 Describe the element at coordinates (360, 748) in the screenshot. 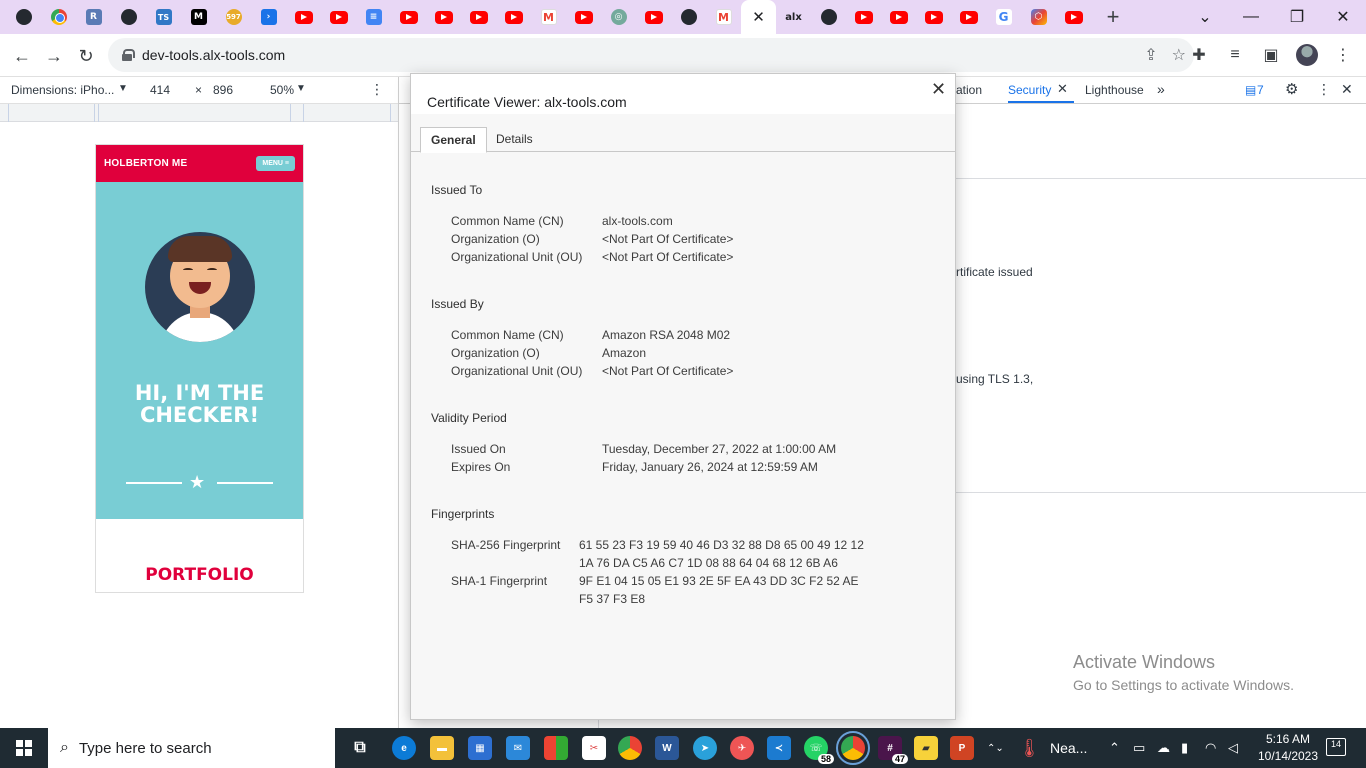

I see `task-view-icon: ⧉` at that location.